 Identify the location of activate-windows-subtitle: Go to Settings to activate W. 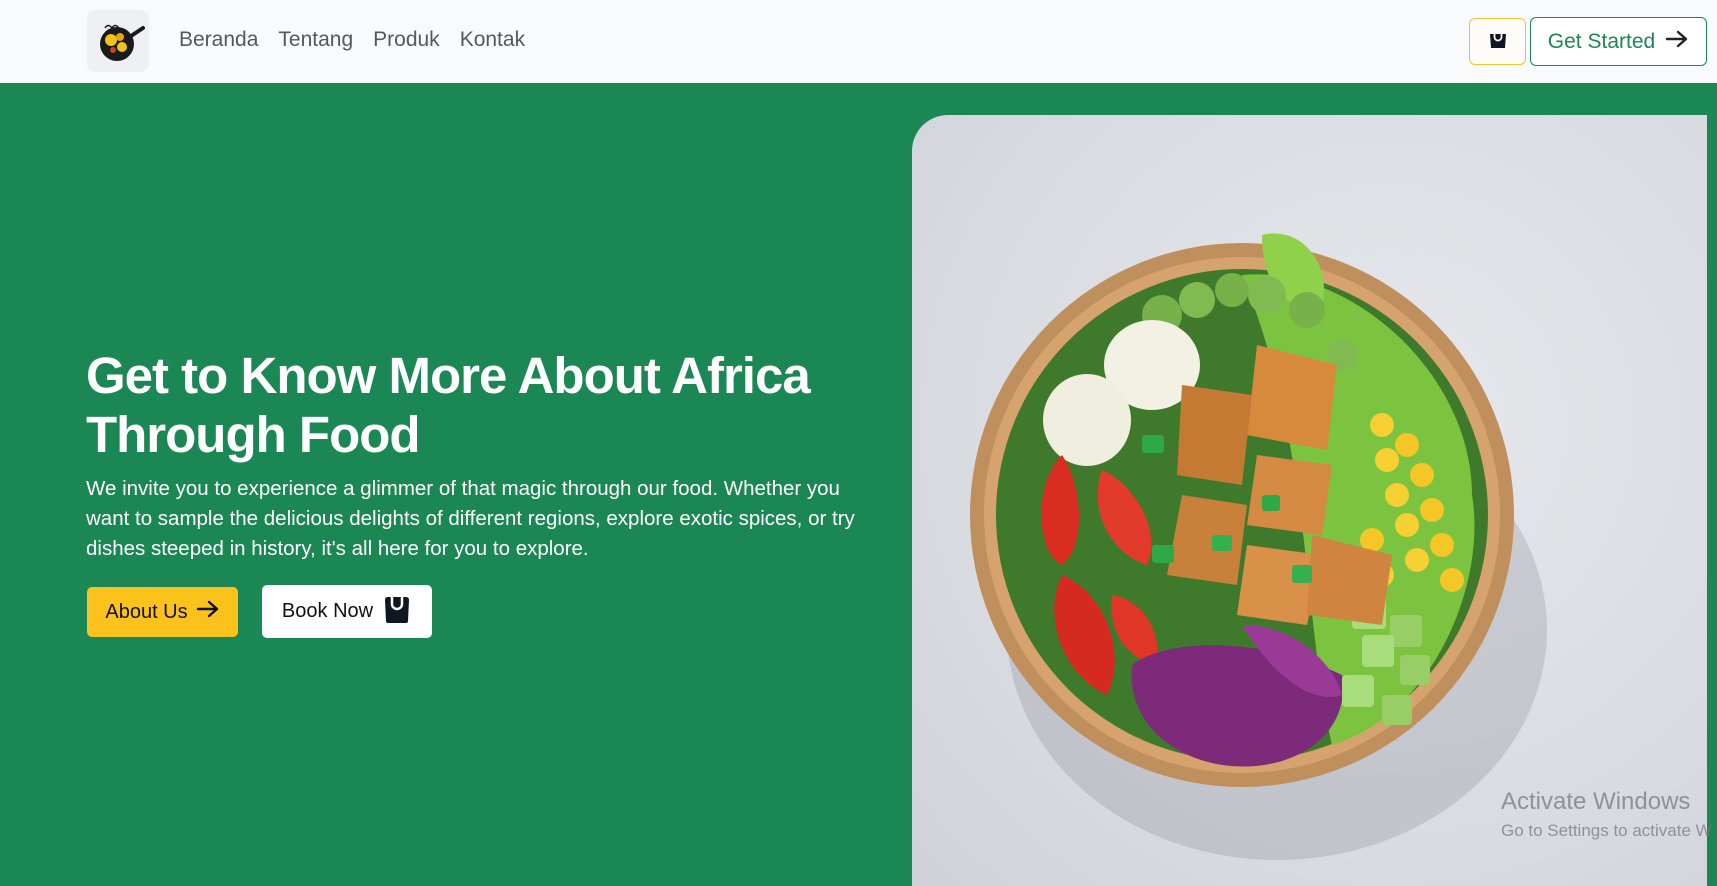
(1606, 830).